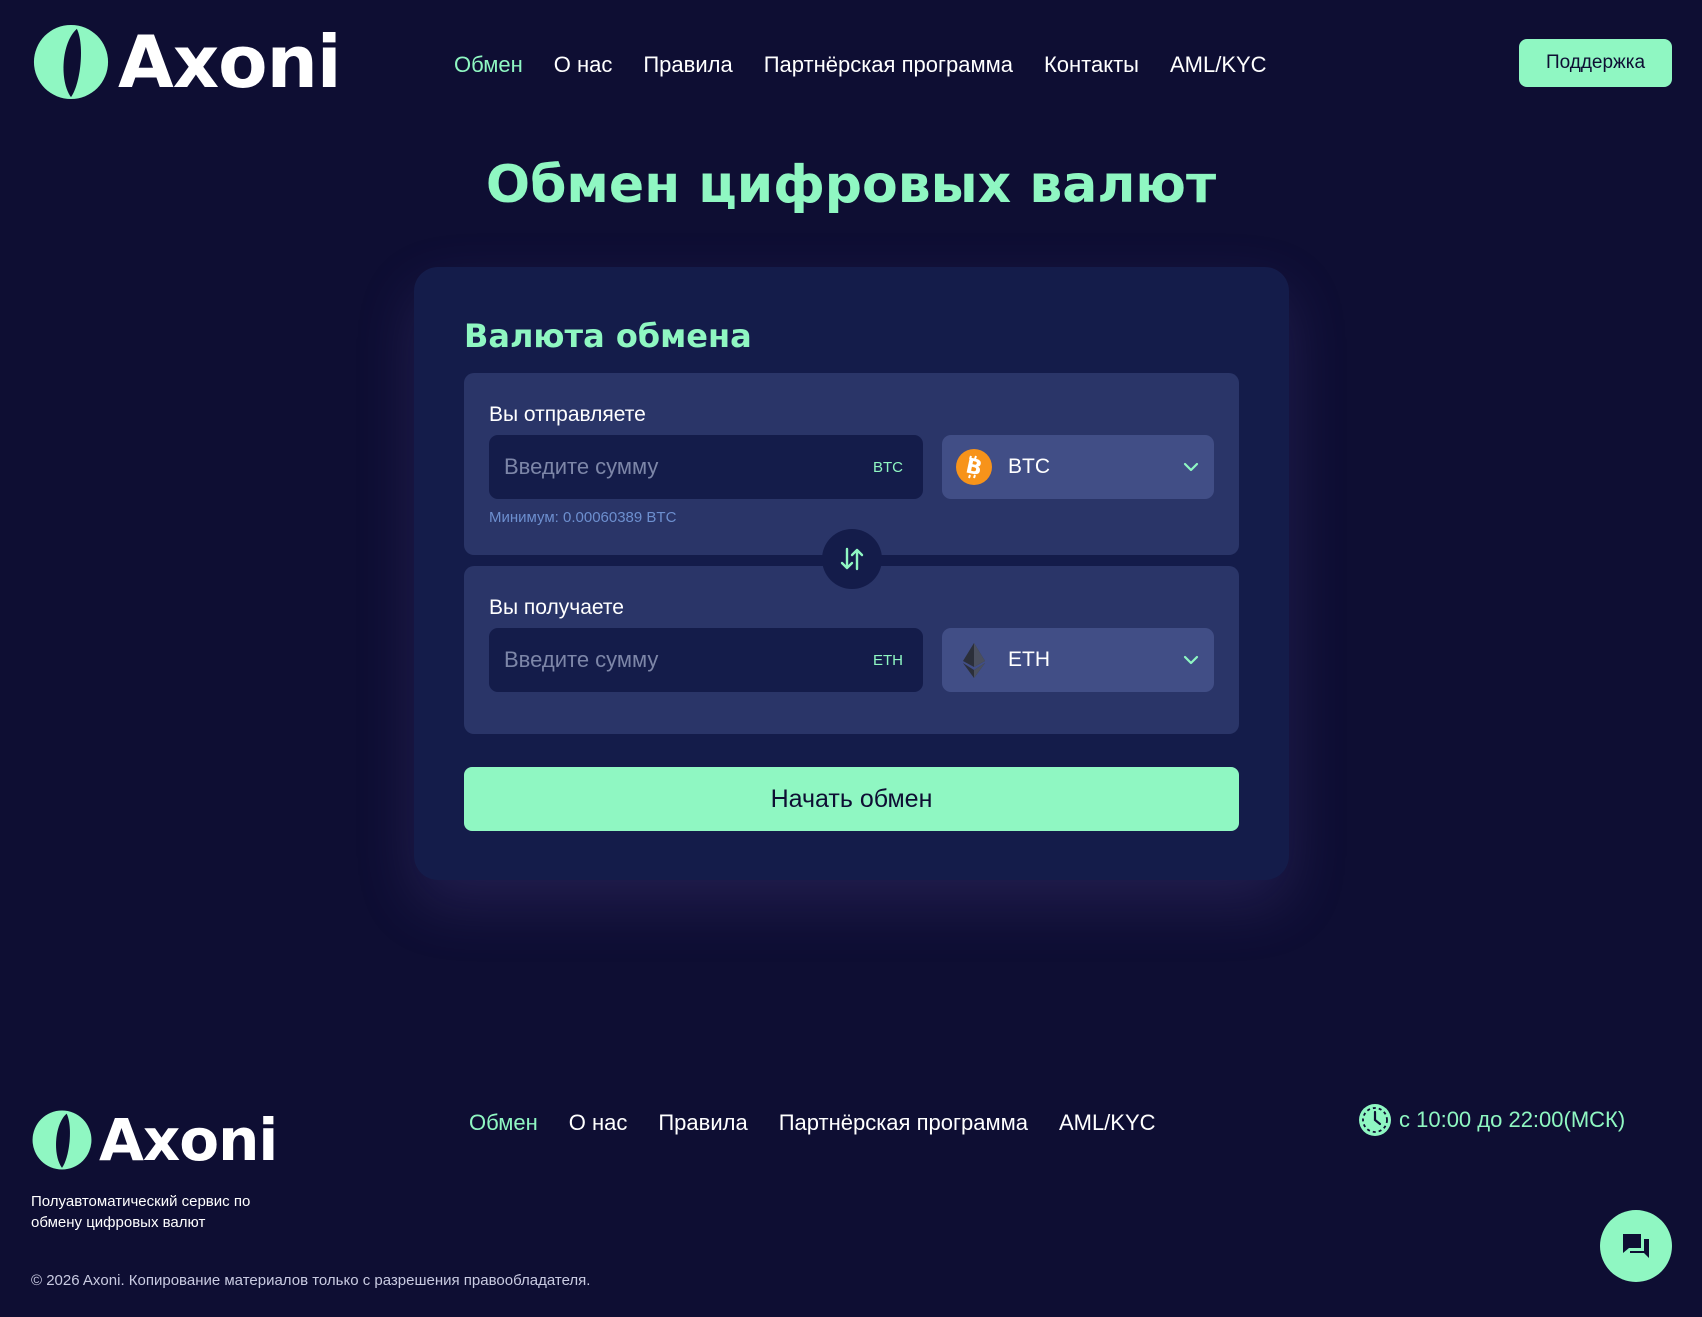  I want to click on footer-nav-item-exchange: Обмен, so click(503, 1123).